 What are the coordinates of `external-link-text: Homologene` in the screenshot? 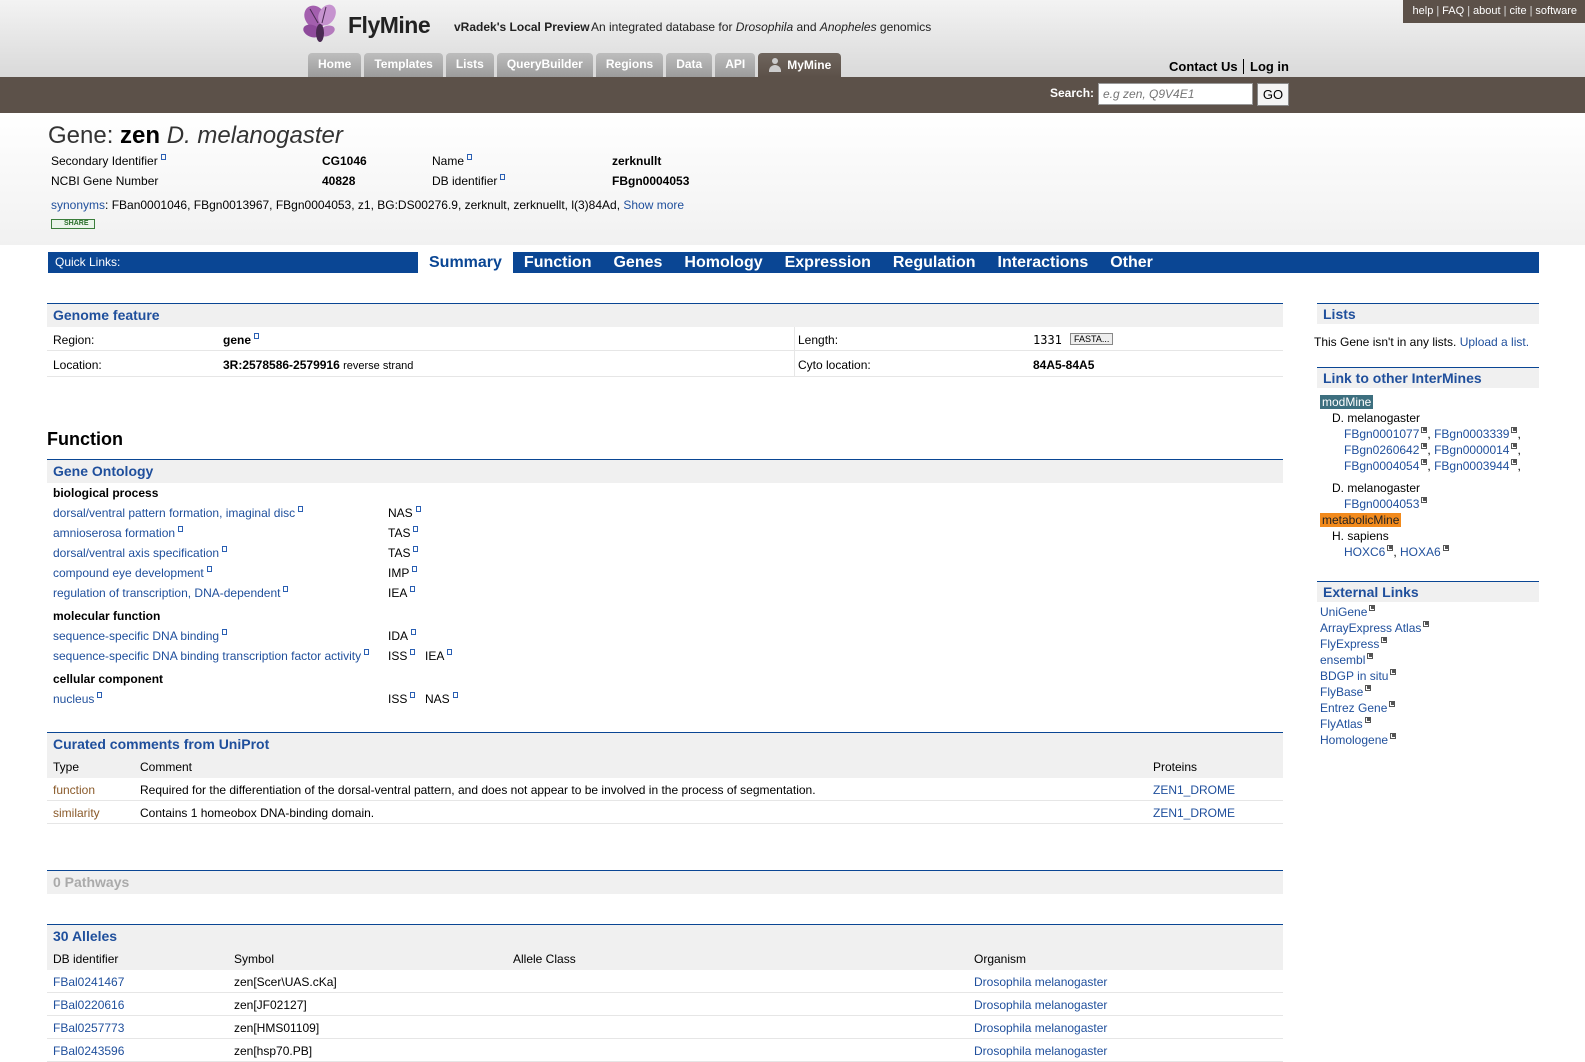 It's located at (1354, 740).